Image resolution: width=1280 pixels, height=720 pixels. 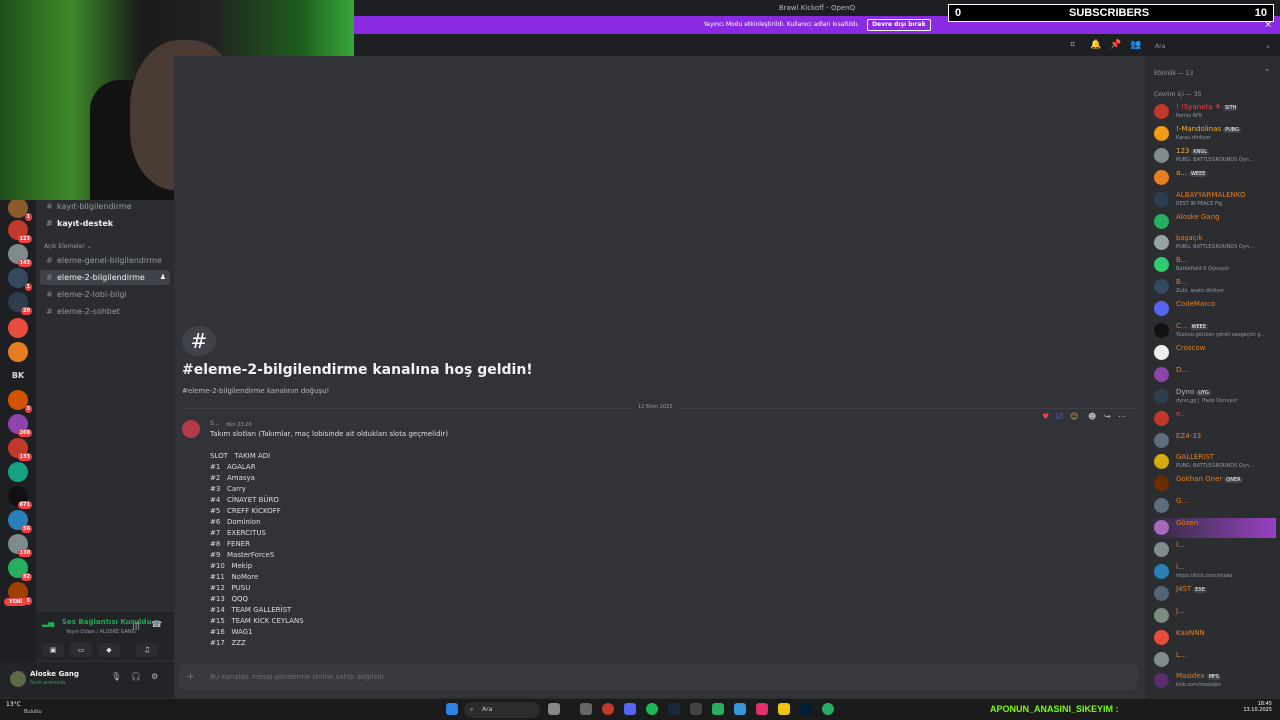 What do you see at coordinates (608, 709) in the screenshot?
I see `opera-icon` at bounding box center [608, 709].